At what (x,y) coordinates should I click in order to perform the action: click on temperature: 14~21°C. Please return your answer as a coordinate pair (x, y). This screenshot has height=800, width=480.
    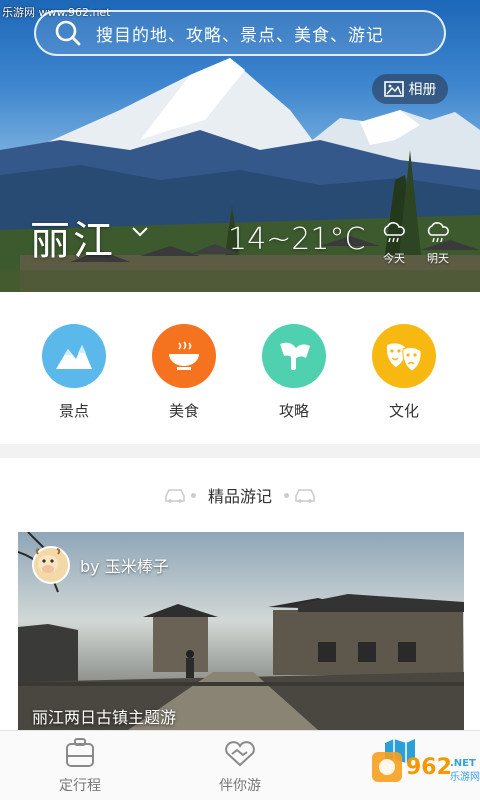
    Looking at the image, I should click on (297, 239).